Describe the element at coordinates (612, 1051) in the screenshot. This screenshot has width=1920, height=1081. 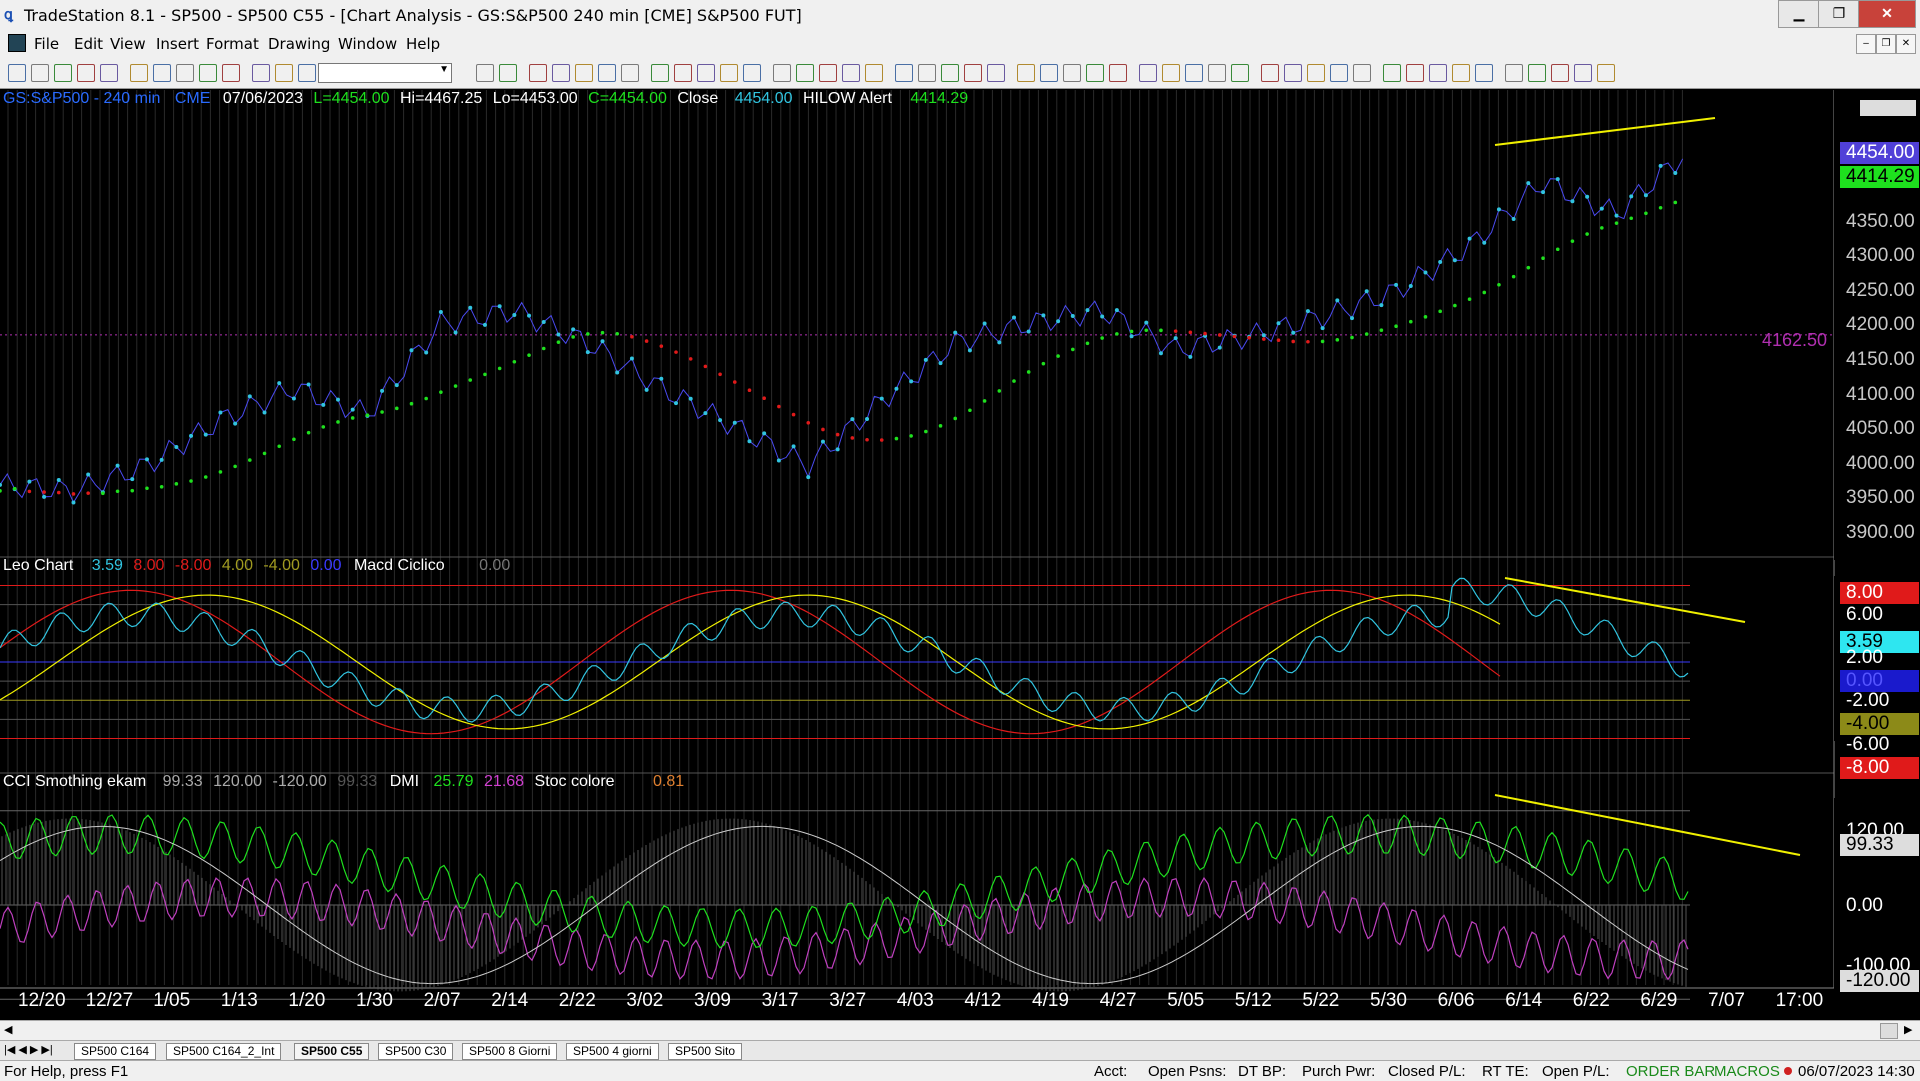
I see `tab-sp500-4-giorni: SP500 4 giorni` at that location.